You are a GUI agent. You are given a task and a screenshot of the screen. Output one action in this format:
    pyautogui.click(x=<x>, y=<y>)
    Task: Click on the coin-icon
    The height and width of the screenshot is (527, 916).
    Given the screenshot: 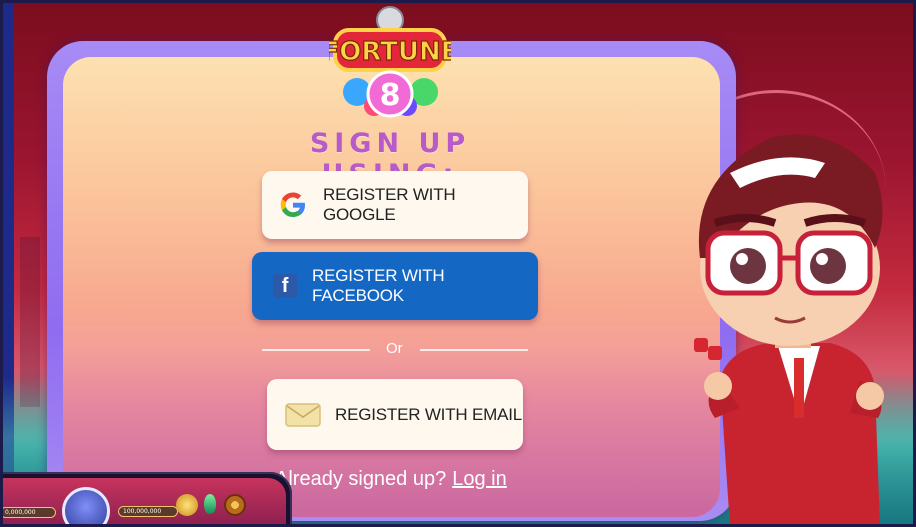 What is the action you would take?
    pyautogui.click(x=187, y=505)
    